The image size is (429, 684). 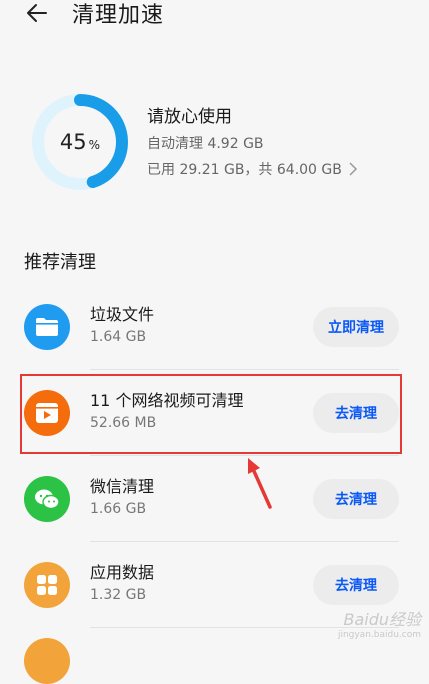 What do you see at coordinates (353, 169) in the screenshot?
I see `chevron-right-icon` at bounding box center [353, 169].